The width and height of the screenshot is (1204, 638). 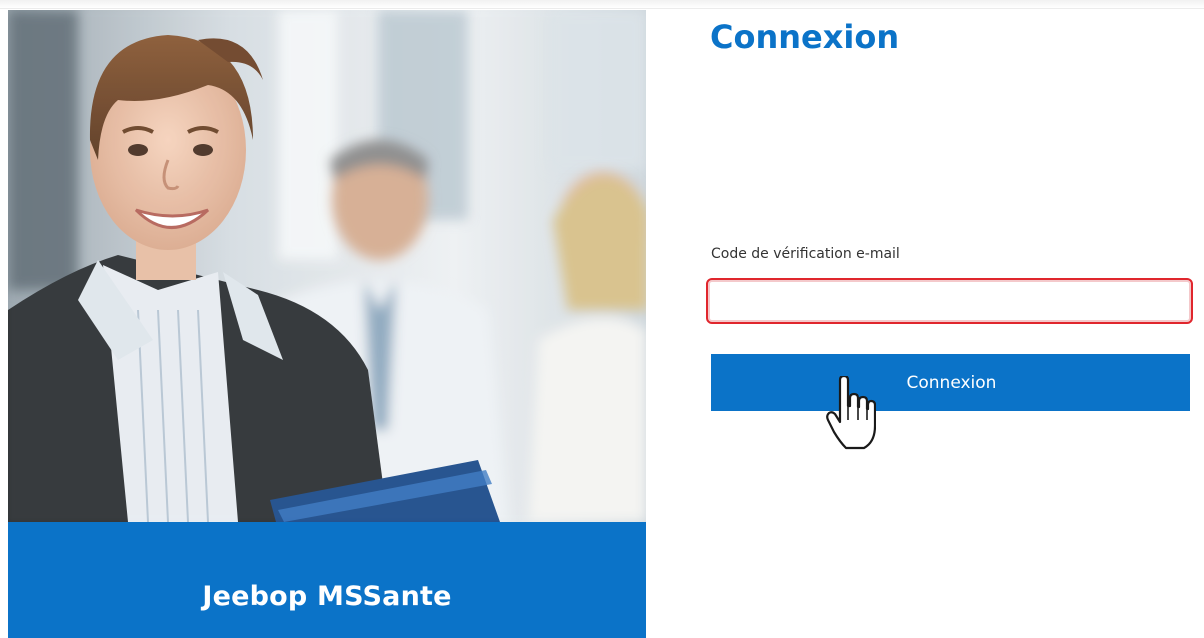 I want to click on brand-banner: Jeebop MSSante, so click(x=327, y=580).